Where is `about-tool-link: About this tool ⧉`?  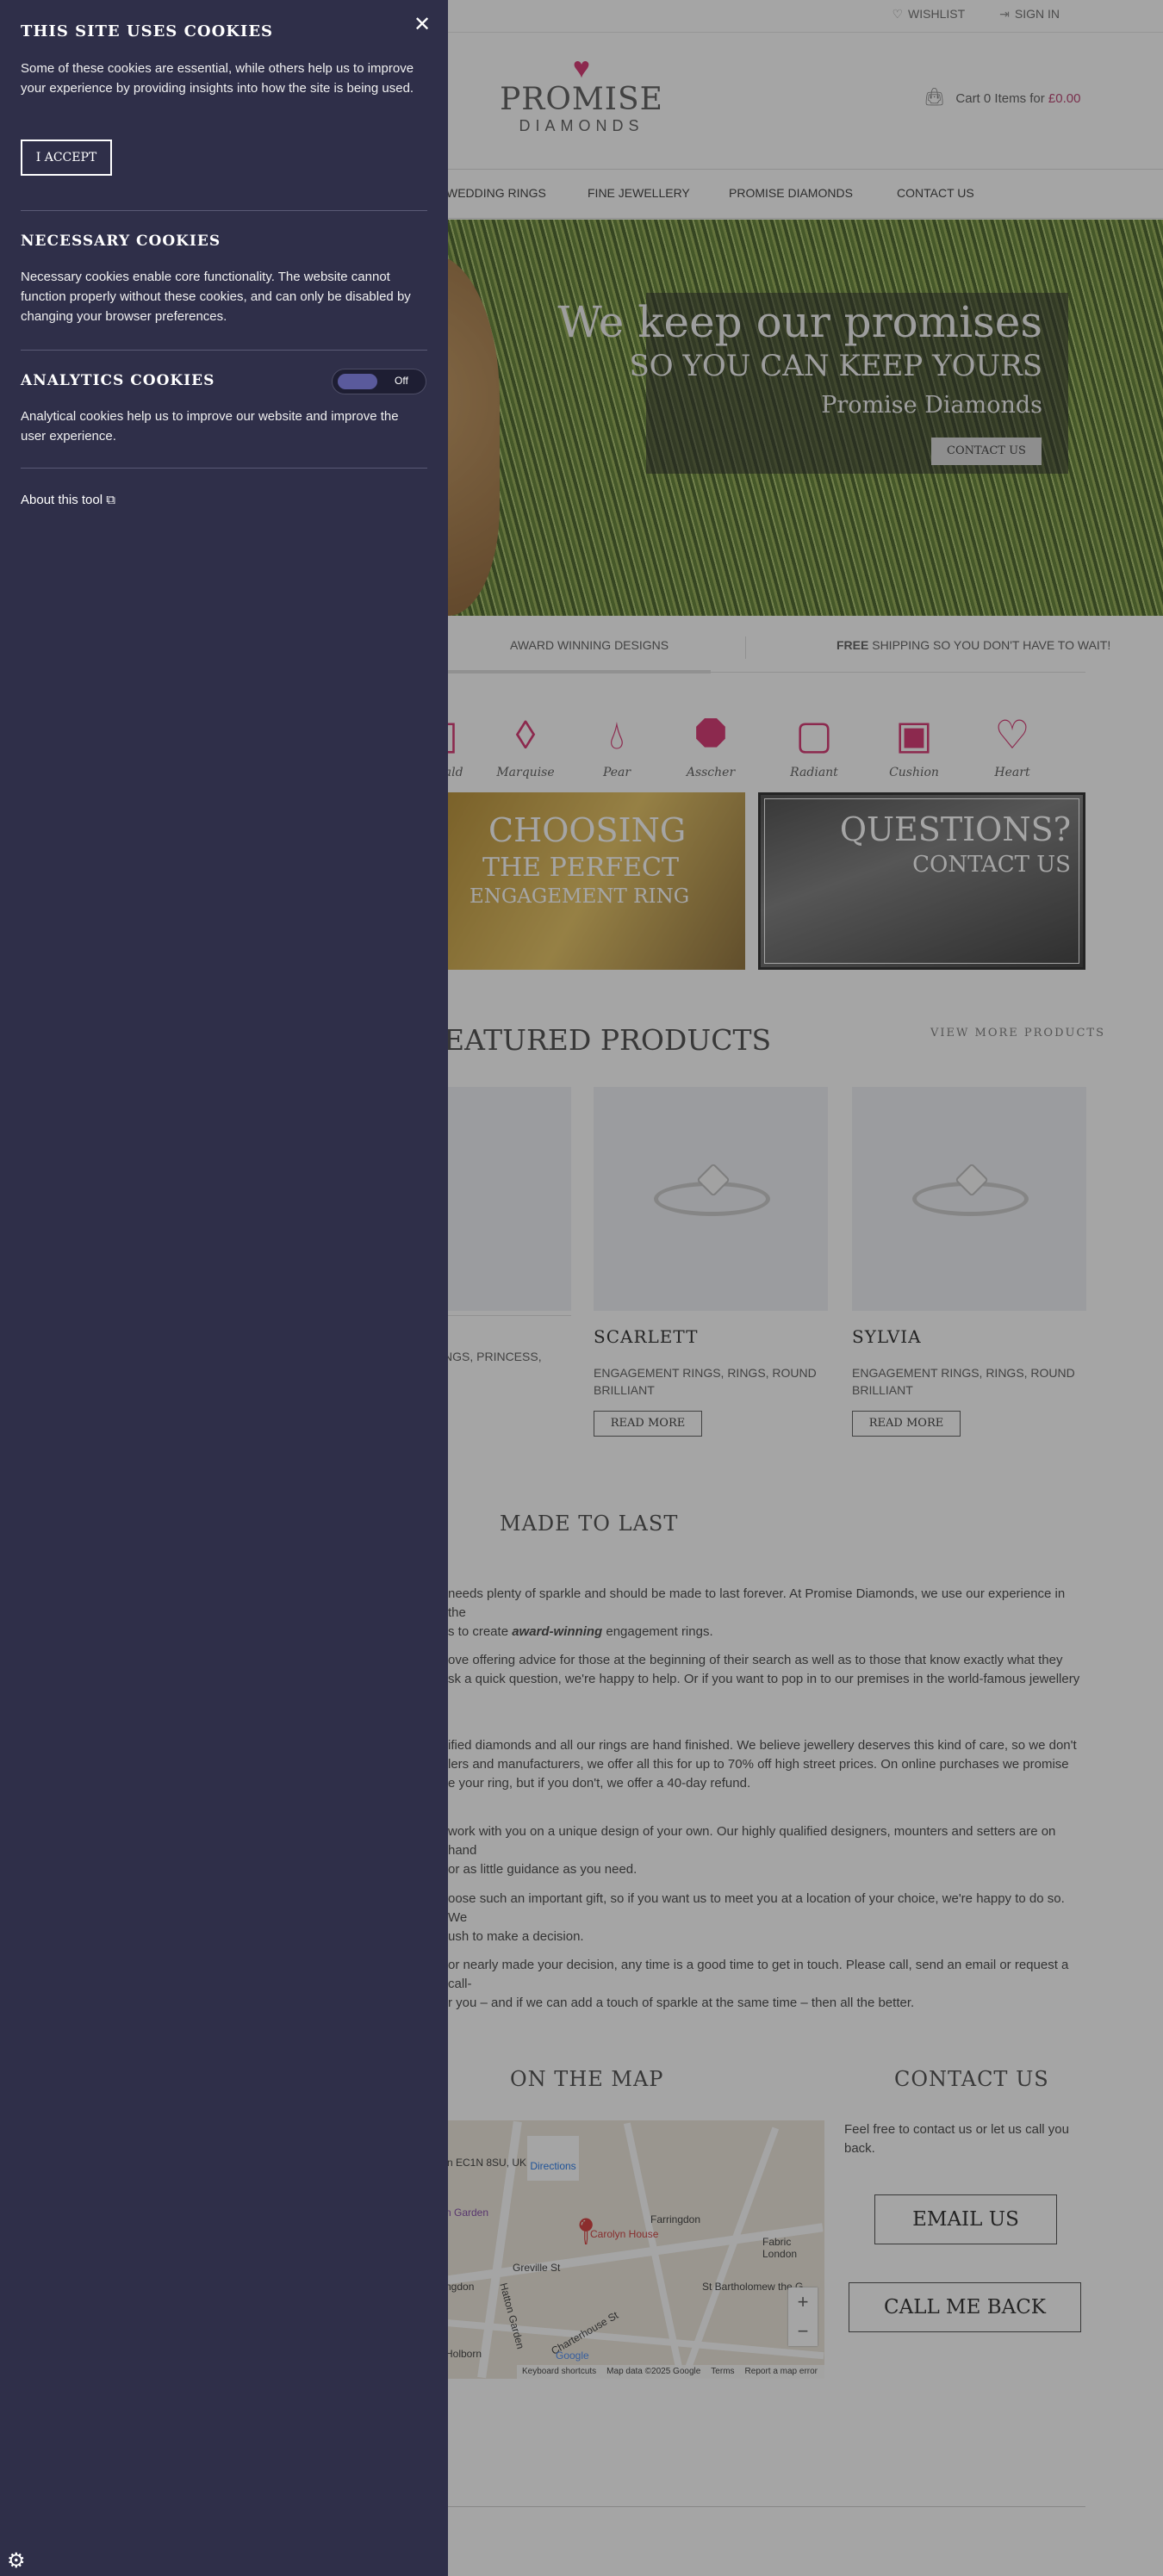
about-tool-link: About this tool ⧉ is located at coordinates (68, 500).